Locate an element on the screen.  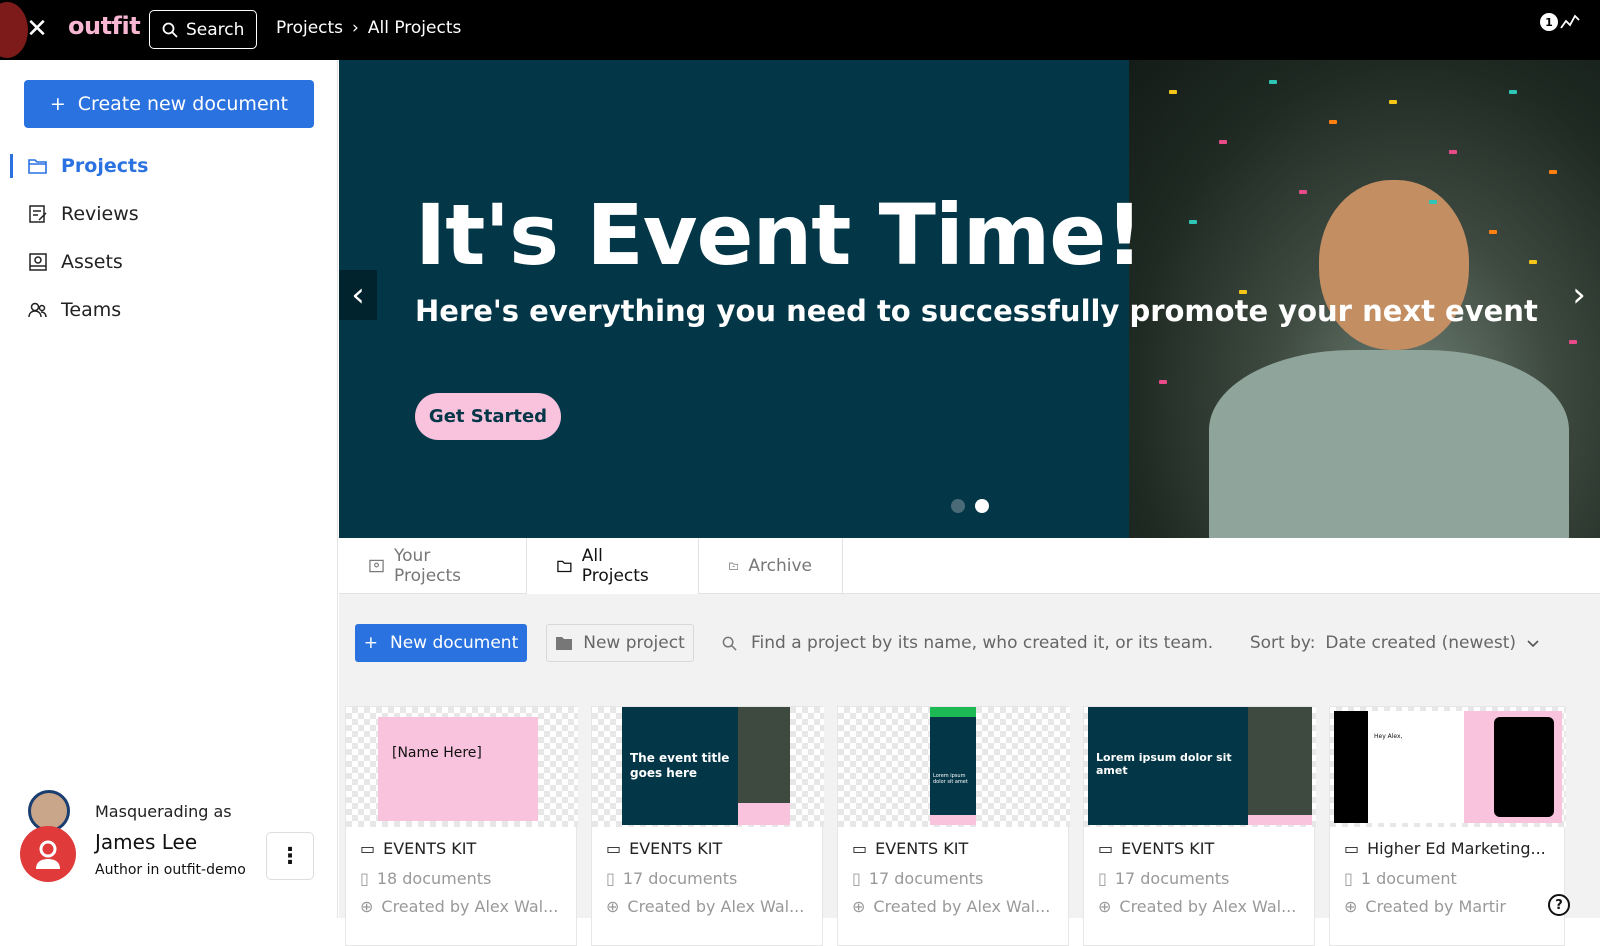
new-document-button: + New document is located at coordinates (441, 643).